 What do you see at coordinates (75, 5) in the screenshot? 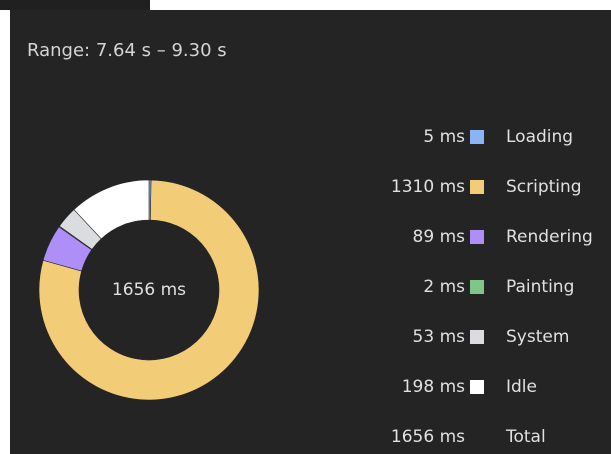
I see `tab-strip-edge` at bounding box center [75, 5].